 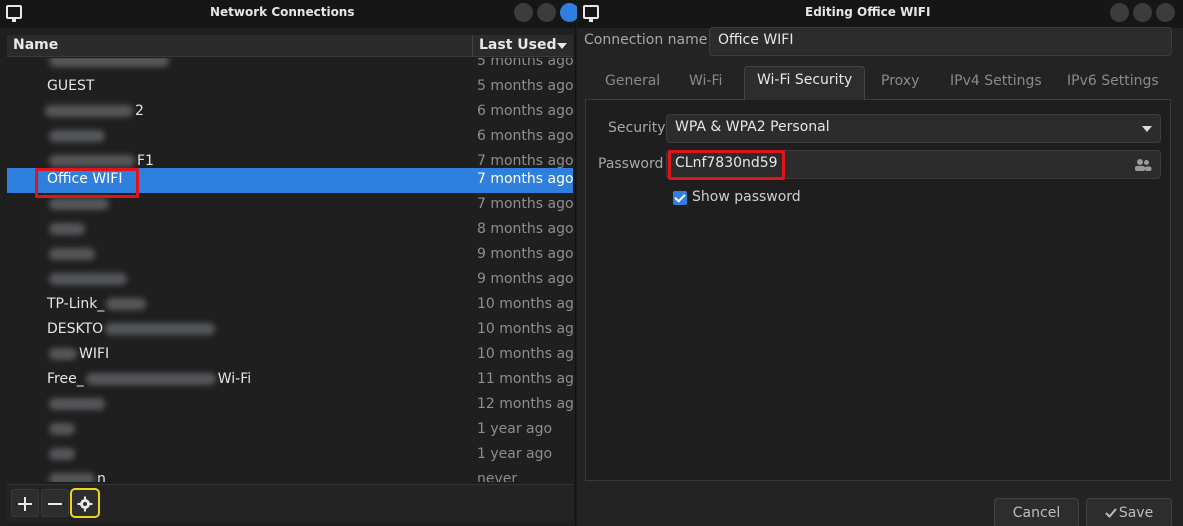 I want to click on list-item: DESKTO 10 months ago, so click(x=290, y=330).